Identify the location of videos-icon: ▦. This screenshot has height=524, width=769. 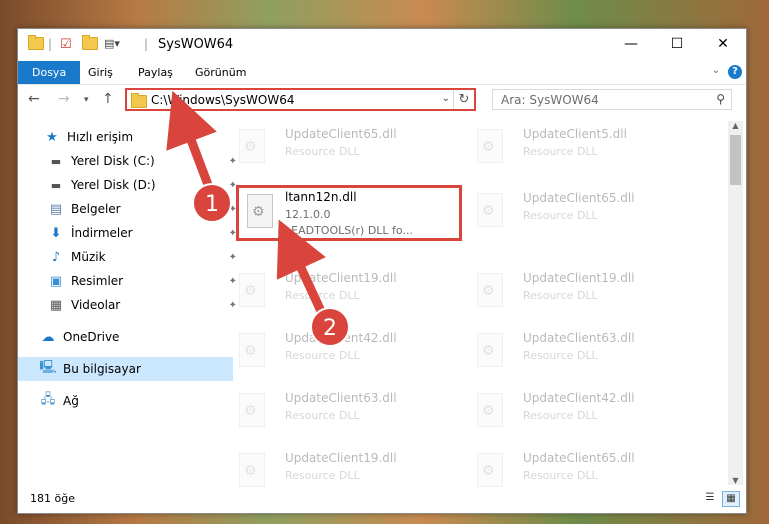
(56, 305).